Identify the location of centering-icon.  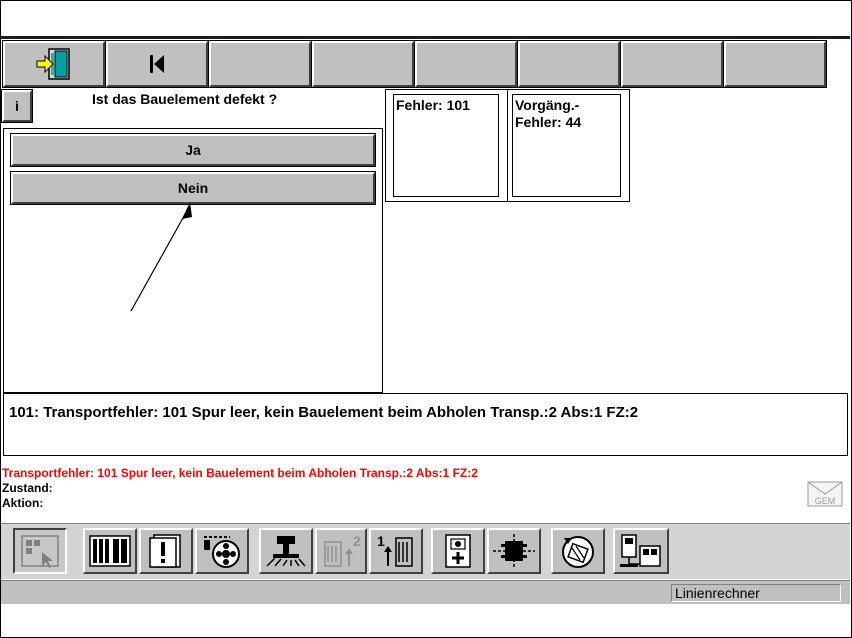
(514, 551).